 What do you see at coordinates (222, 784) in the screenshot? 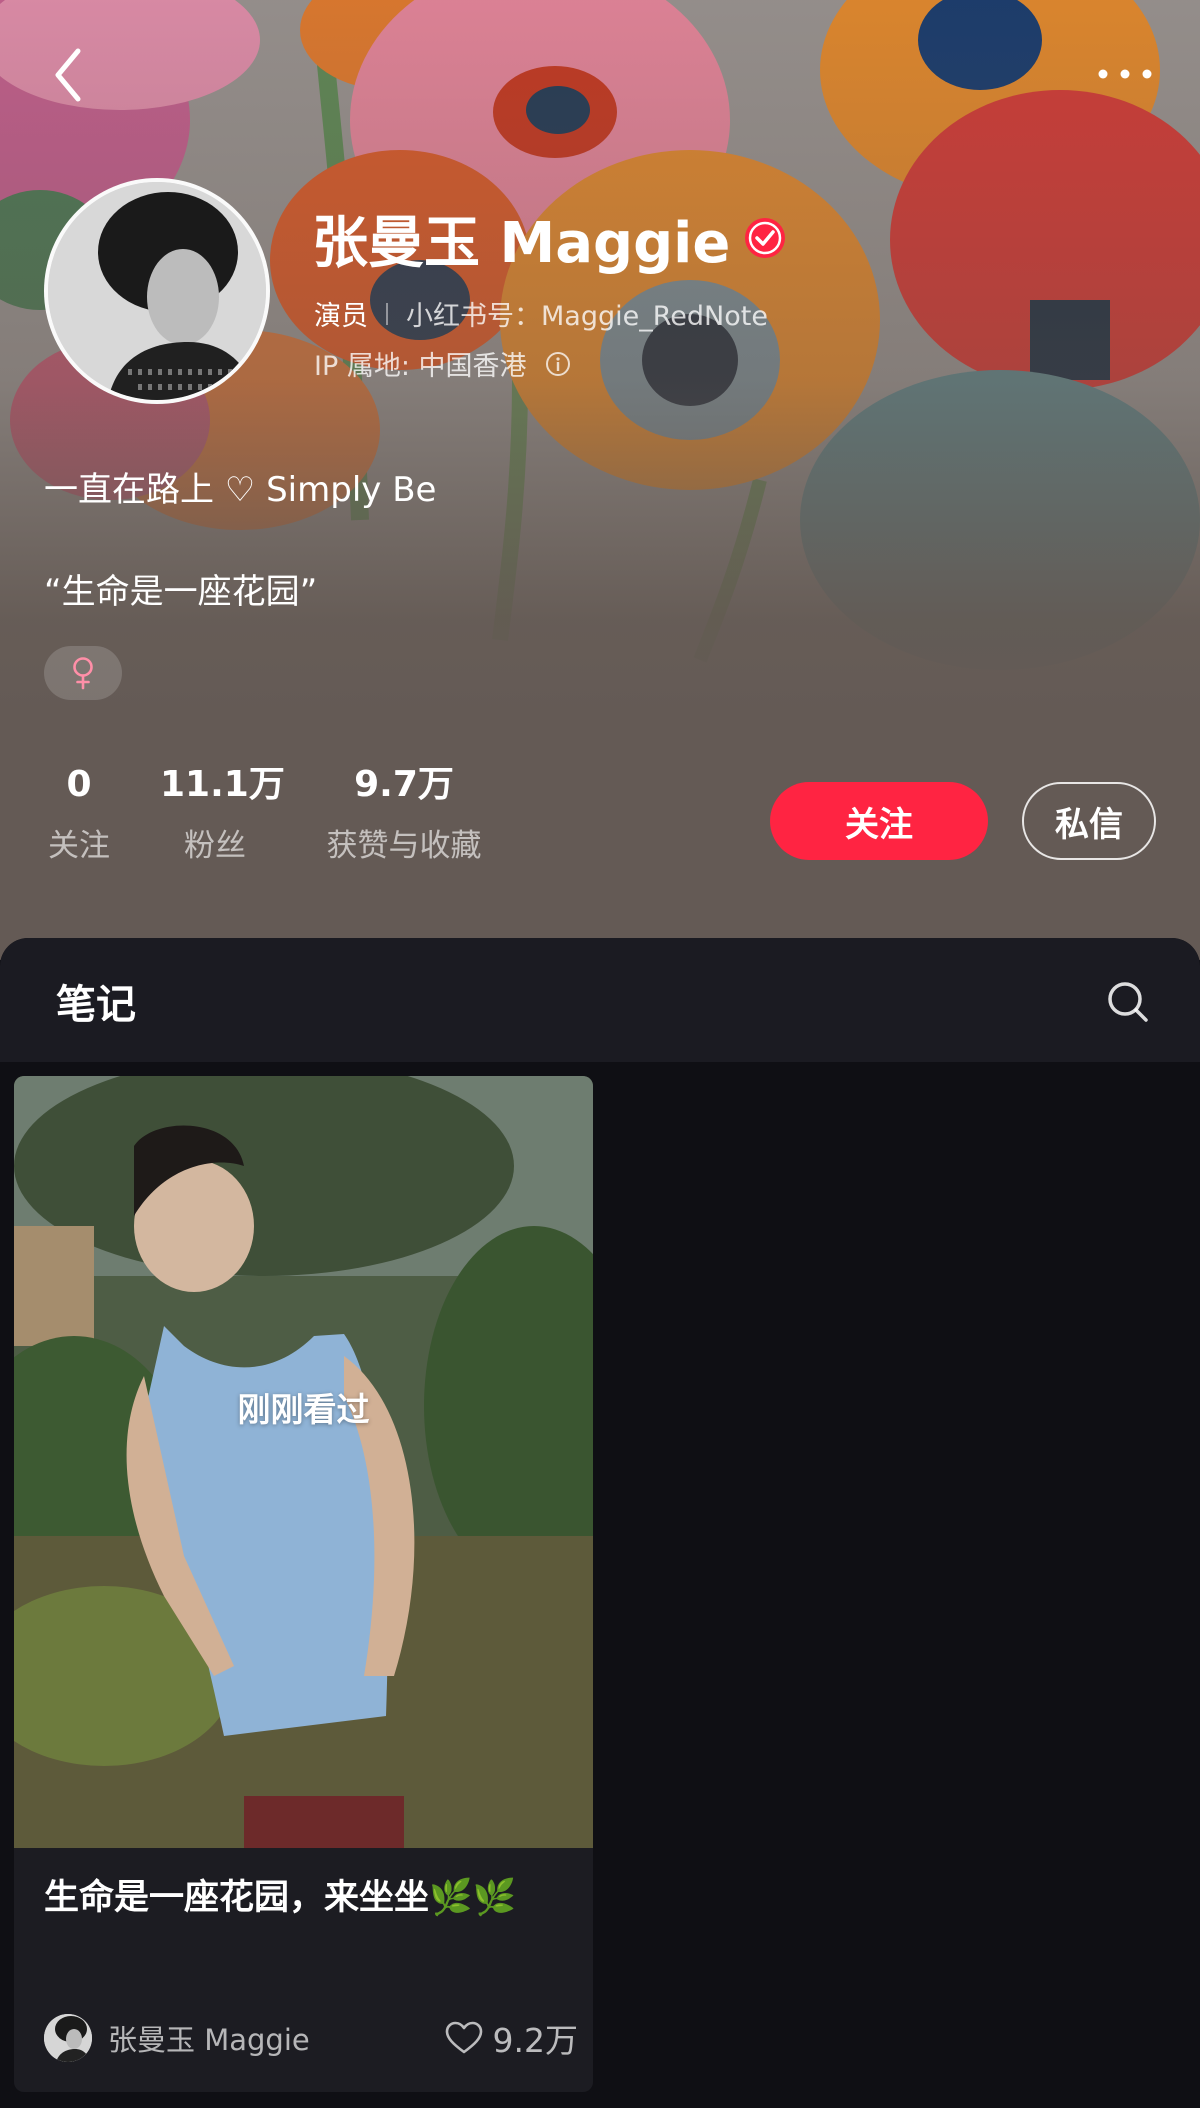
I see `fans-count: 11.1万` at bounding box center [222, 784].